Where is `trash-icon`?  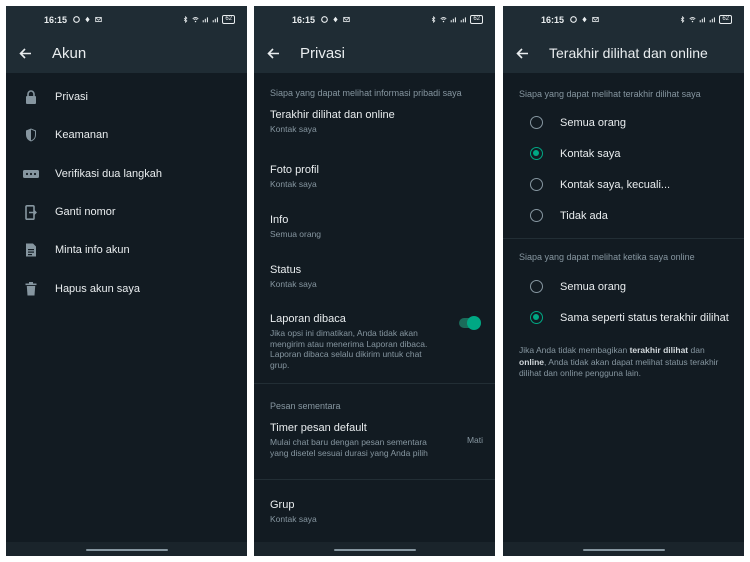 trash-icon is located at coordinates (31, 288).